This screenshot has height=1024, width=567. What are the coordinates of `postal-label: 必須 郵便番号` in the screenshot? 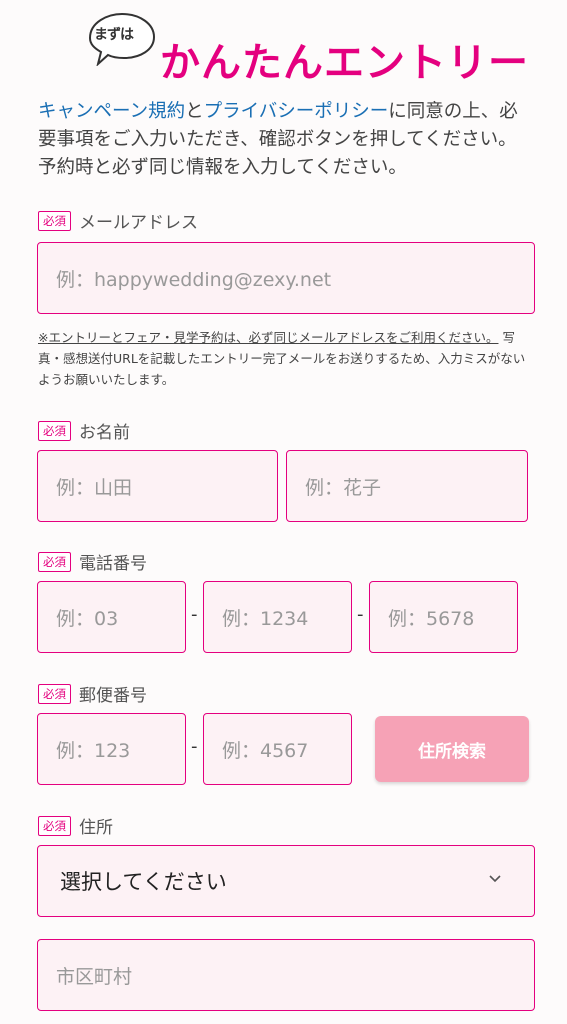 It's located at (92, 693).